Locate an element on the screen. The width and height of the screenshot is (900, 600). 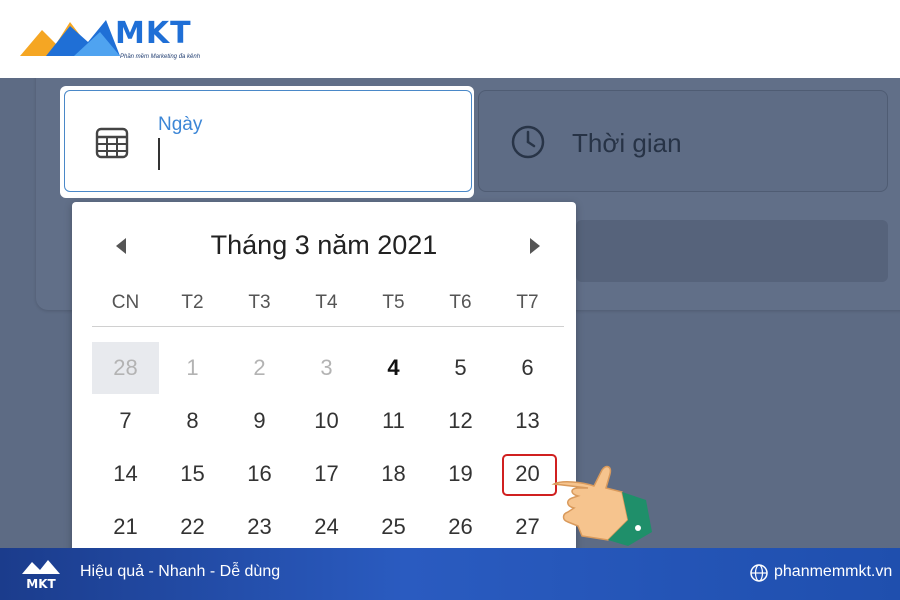
calendar-day: 14 is located at coordinates (125, 474).